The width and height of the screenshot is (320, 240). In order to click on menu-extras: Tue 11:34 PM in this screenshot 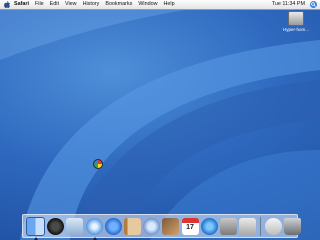, I will do `click(296, 4)`.